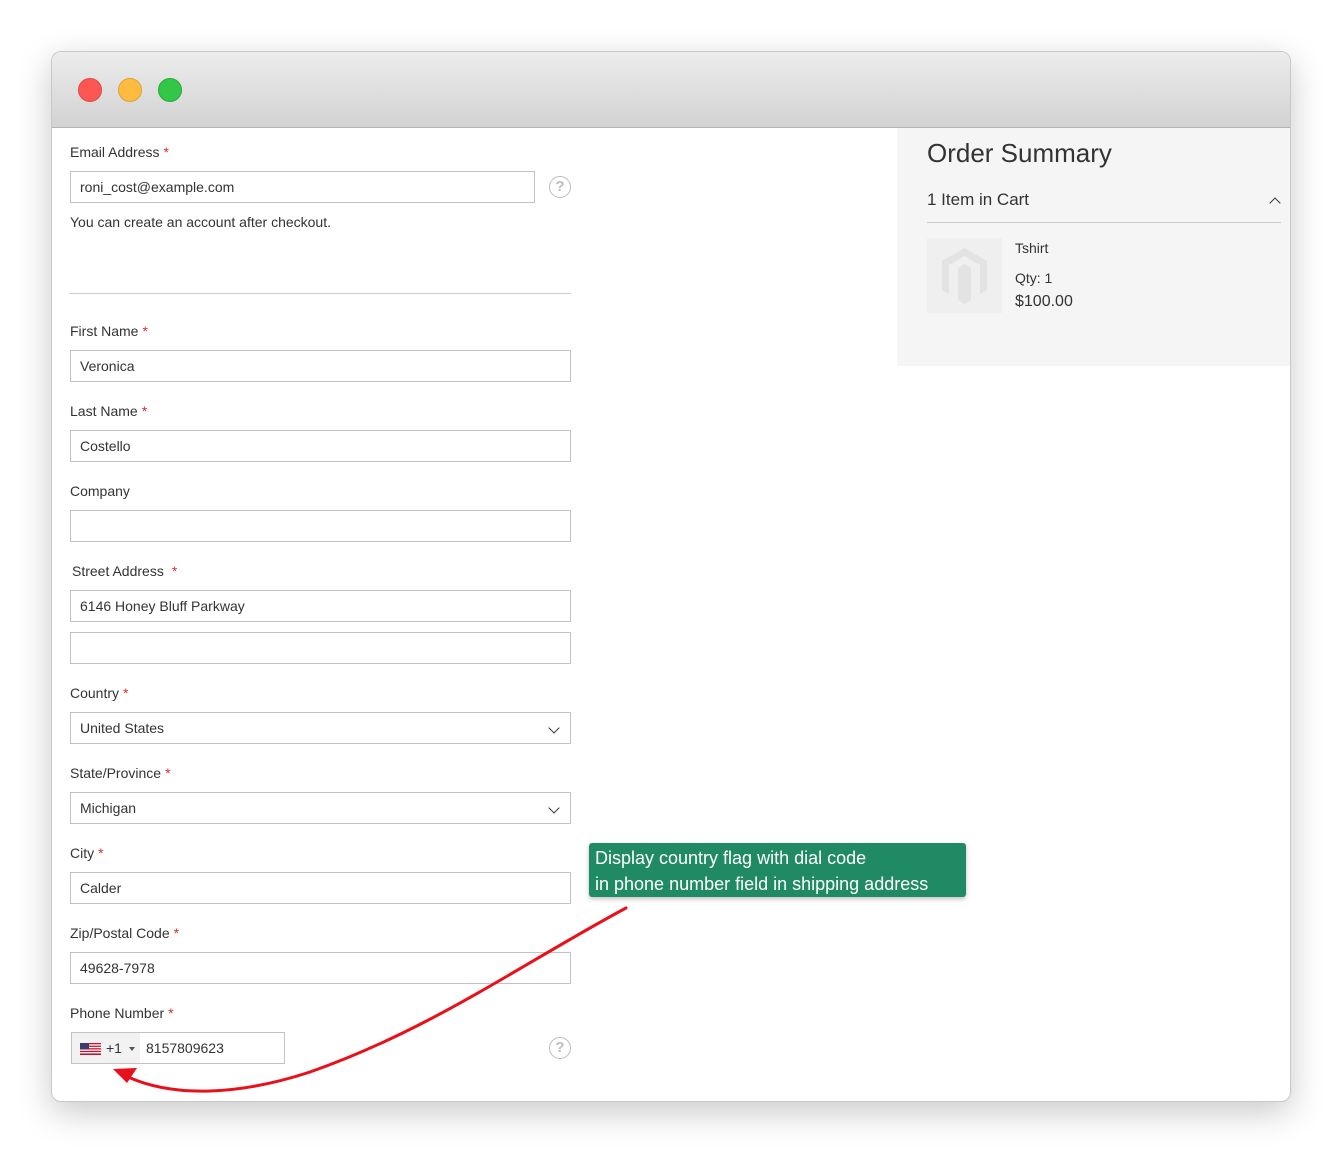 The image size is (1342, 1153). Describe the element at coordinates (90, 90) in the screenshot. I see `close-window-button` at that location.